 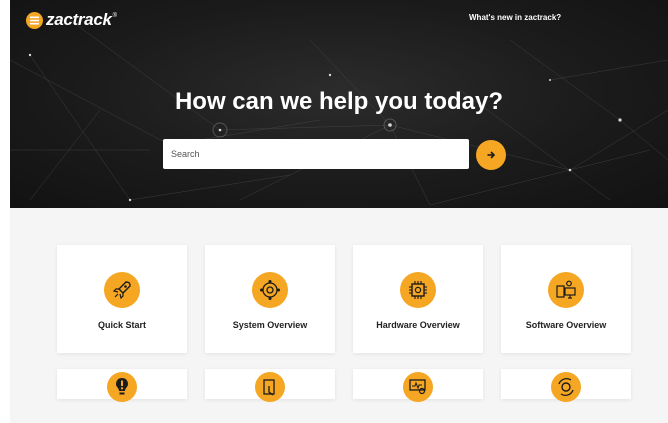 What do you see at coordinates (515, 17) in the screenshot?
I see `whats-new-link: What's new in zactrack?` at bounding box center [515, 17].